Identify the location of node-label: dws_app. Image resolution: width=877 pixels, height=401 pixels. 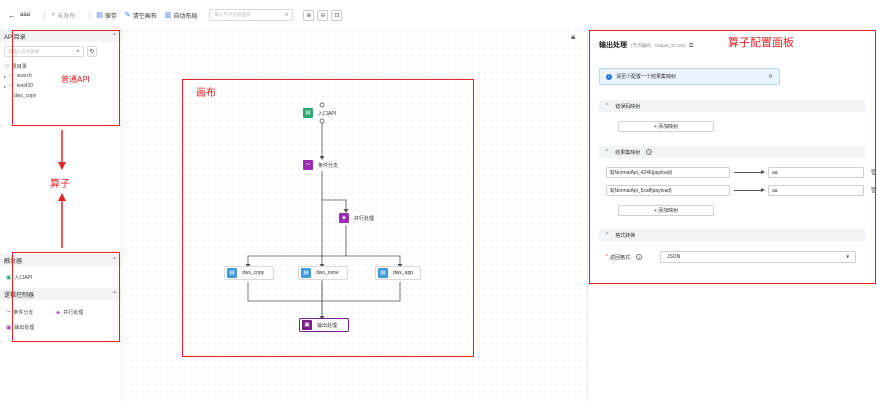
(403, 273).